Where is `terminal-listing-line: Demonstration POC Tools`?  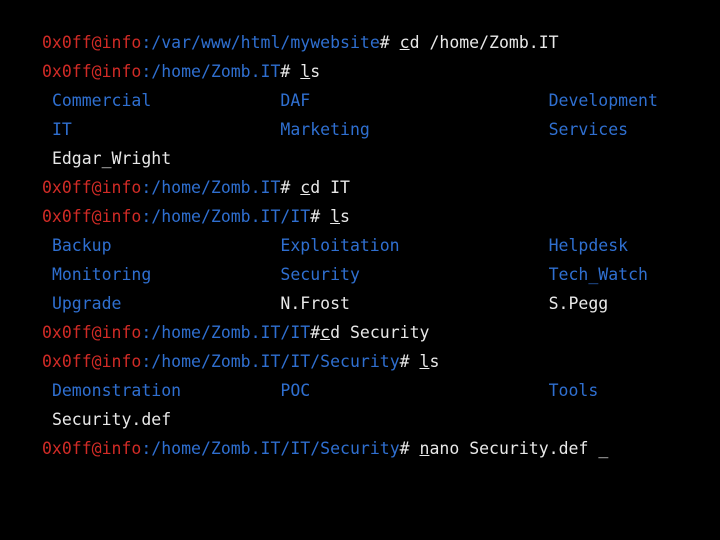
terminal-listing-line: Demonstration POC Tools is located at coordinates (371, 390).